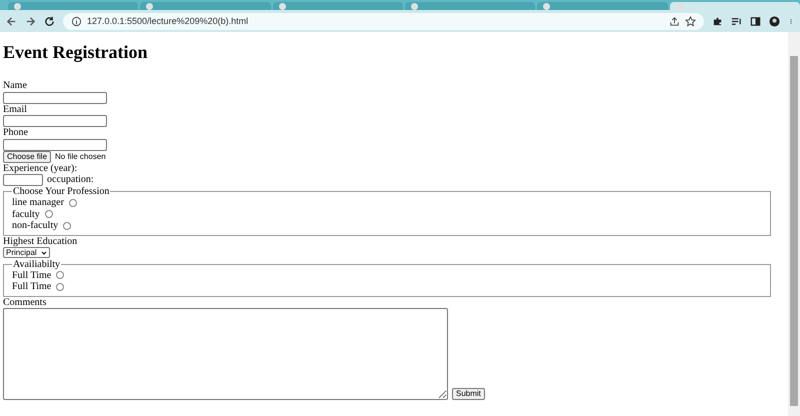 The width and height of the screenshot is (800, 416). I want to click on fieldset-legend: Availiabilty, so click(37, 264).